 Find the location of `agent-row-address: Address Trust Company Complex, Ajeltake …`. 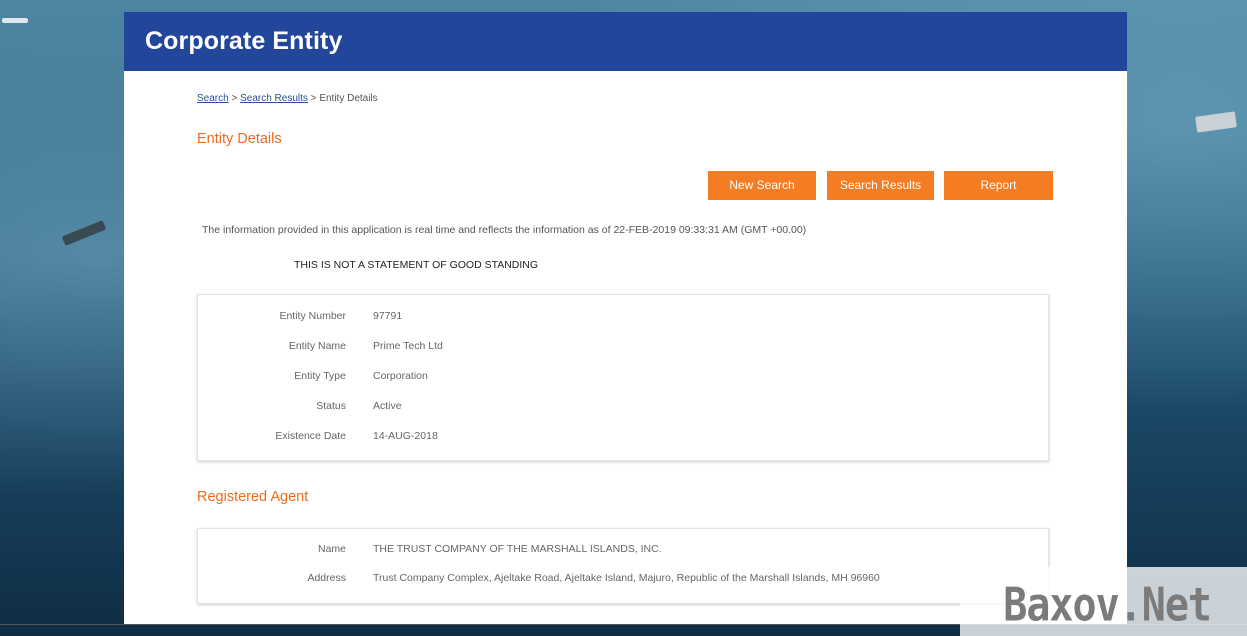

agent-row-address: Address Trust Company Complex, Ajeltake … is located at coordinates (623, 581).